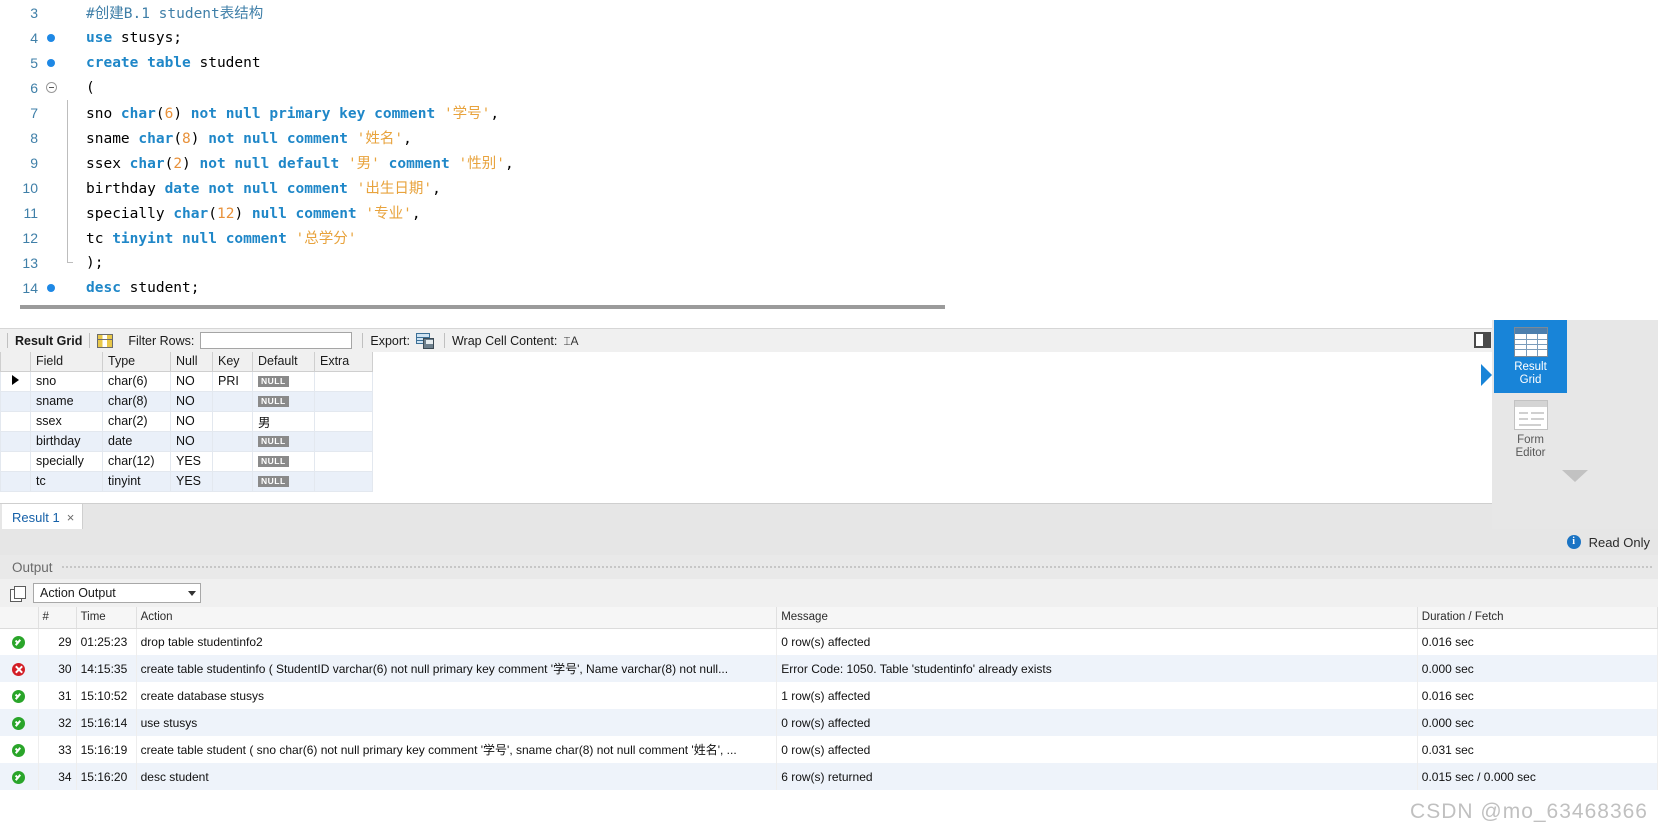 The image size is (1658, 826). Describe the element at coordinates (66, 481) in the screenshot. I see `cell-field: tc` at that location.